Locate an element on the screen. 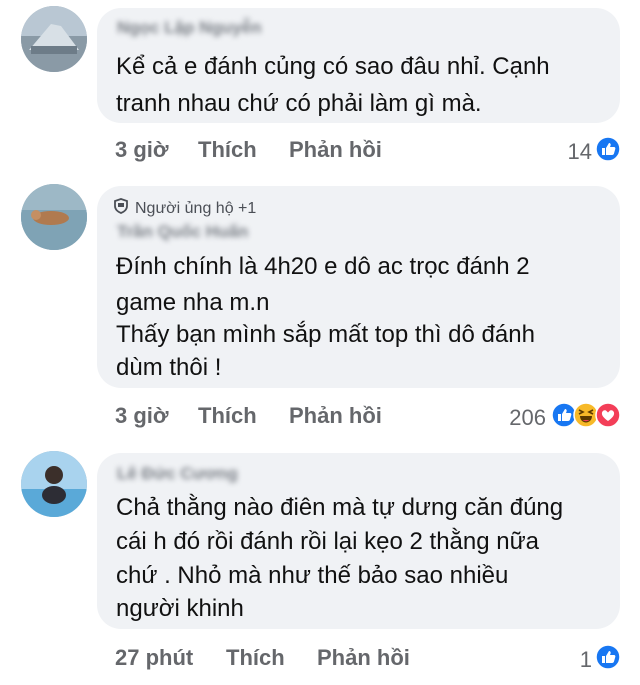 This screenshot has width=640, height=685. comment-text-line: Đính chính là 4h20 e dô ac trọc đánh 2 is located at coordinates (323, 266).